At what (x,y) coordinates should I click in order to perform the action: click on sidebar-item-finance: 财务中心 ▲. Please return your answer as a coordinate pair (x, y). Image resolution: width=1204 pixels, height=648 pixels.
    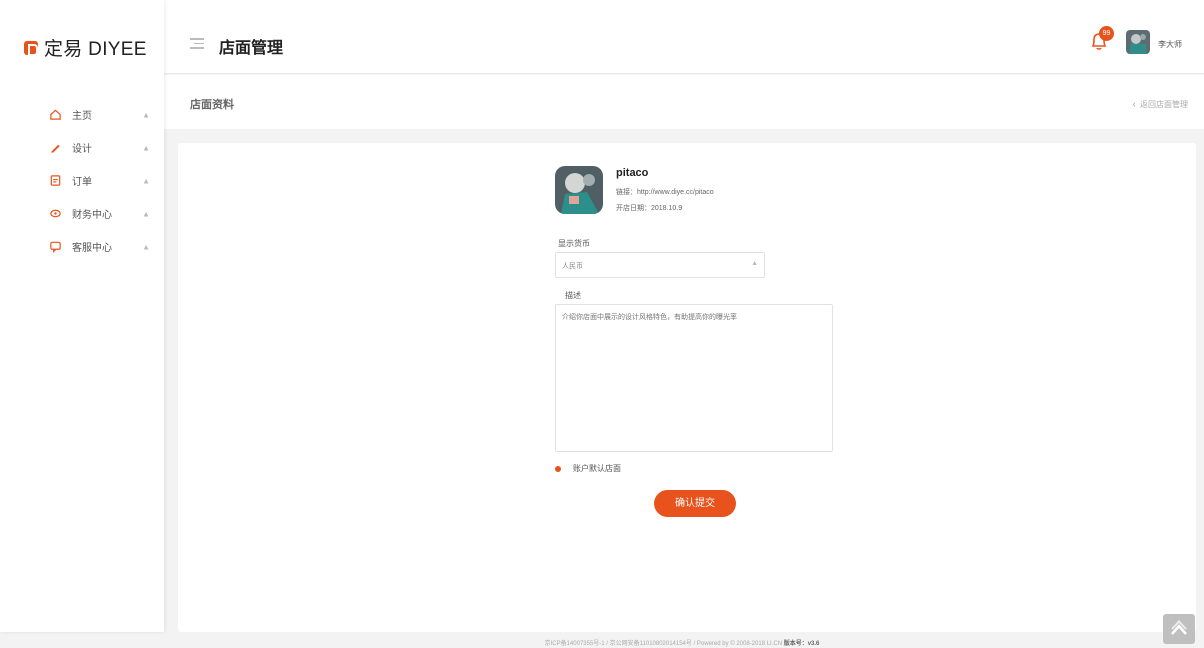
    Looking at the image, I should click on (82, 213).